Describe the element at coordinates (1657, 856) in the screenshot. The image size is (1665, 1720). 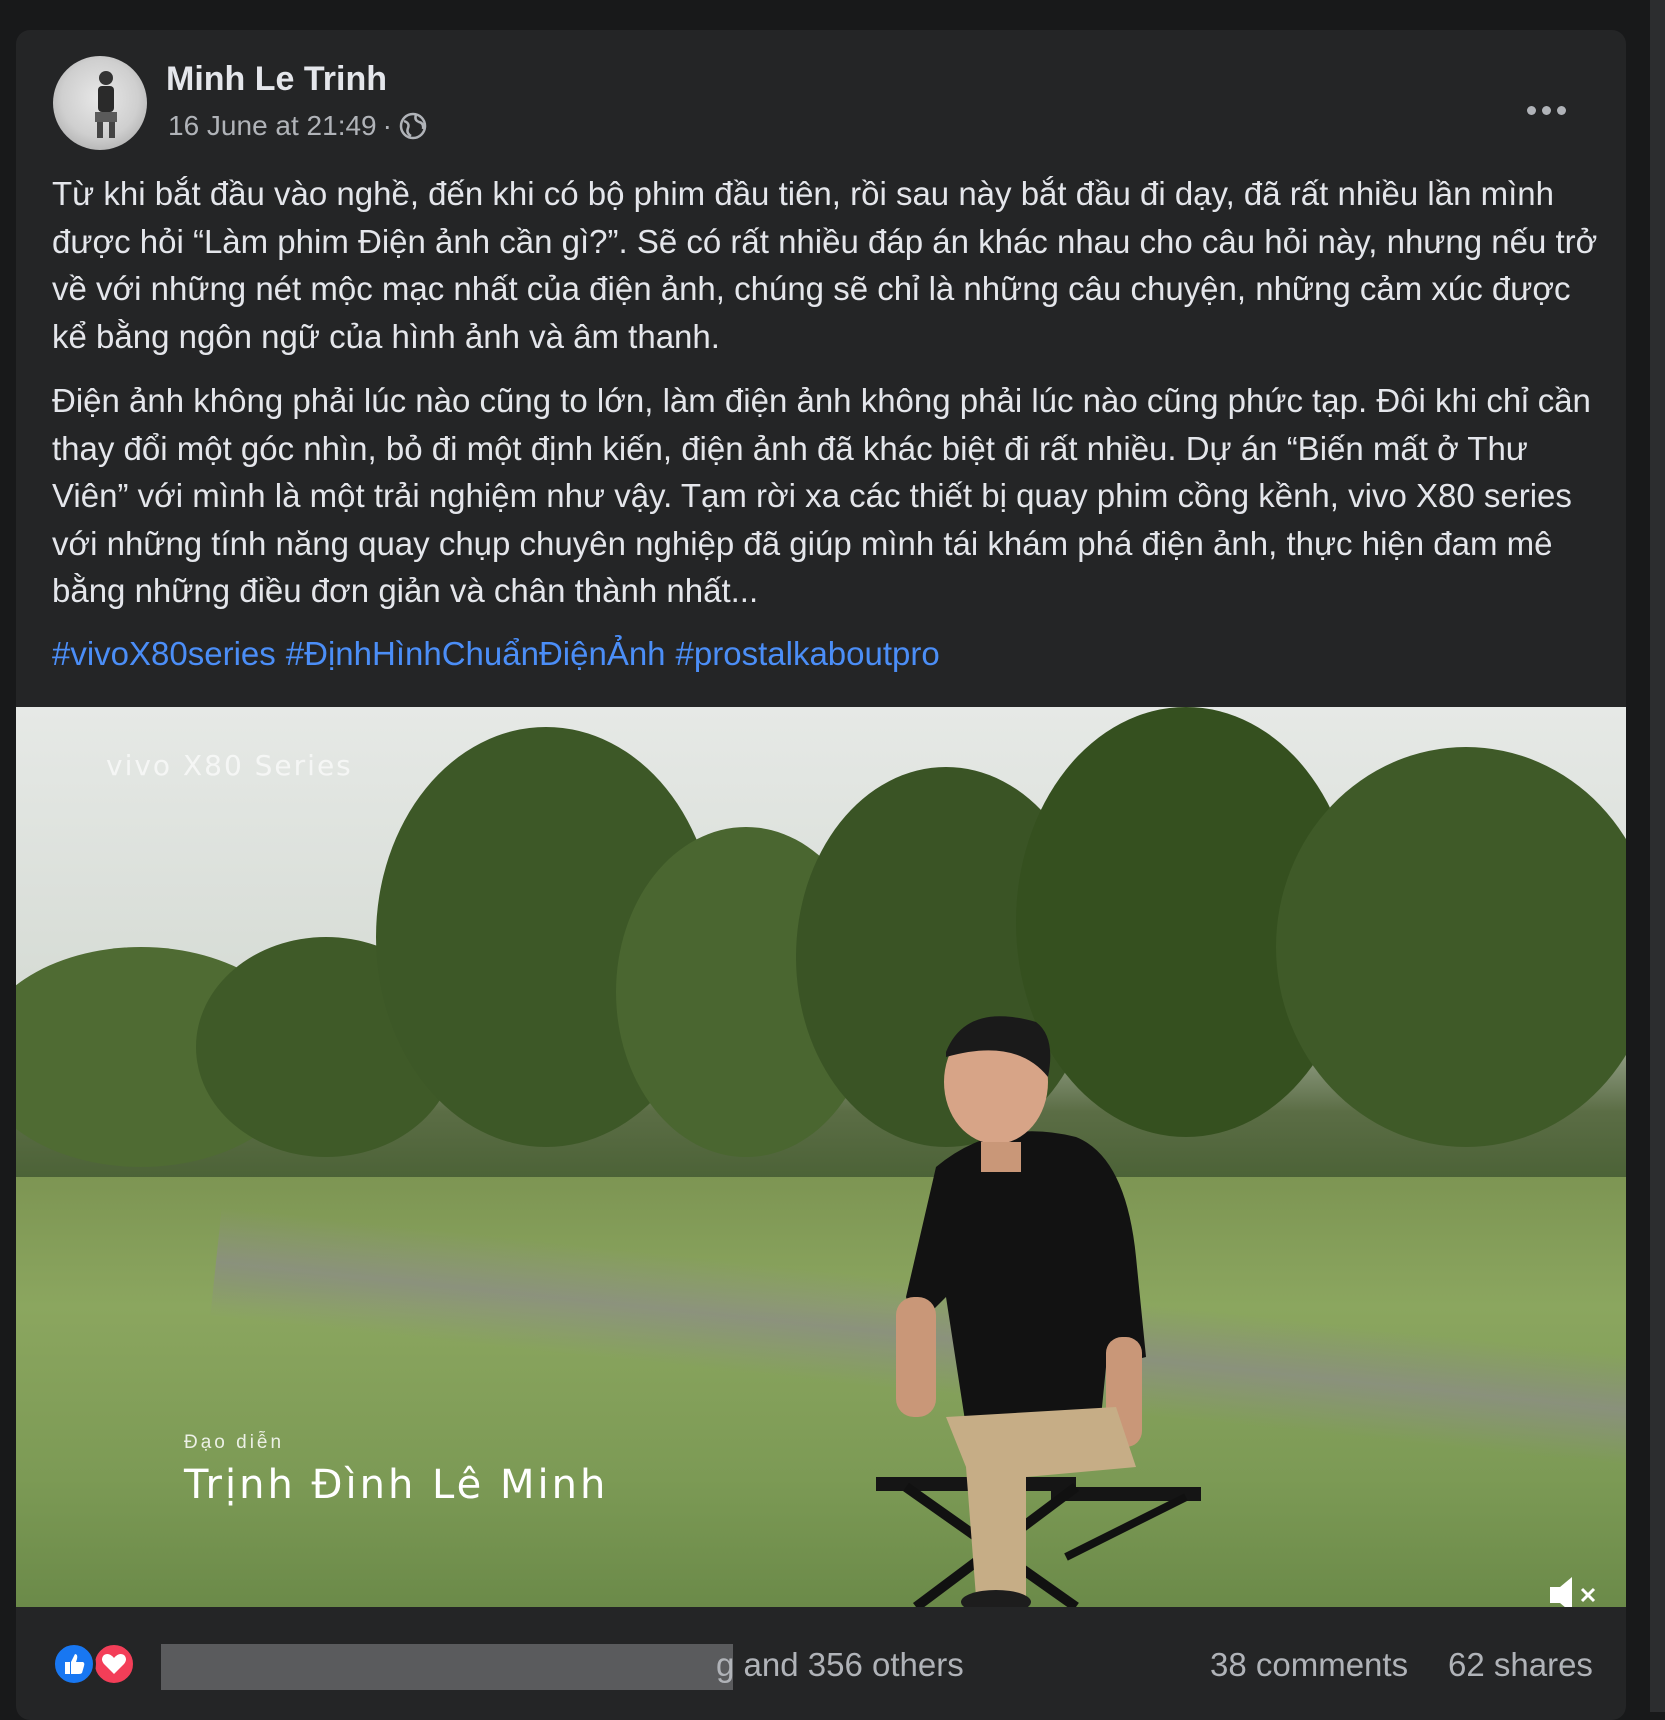
I see `page-edge` at that location.